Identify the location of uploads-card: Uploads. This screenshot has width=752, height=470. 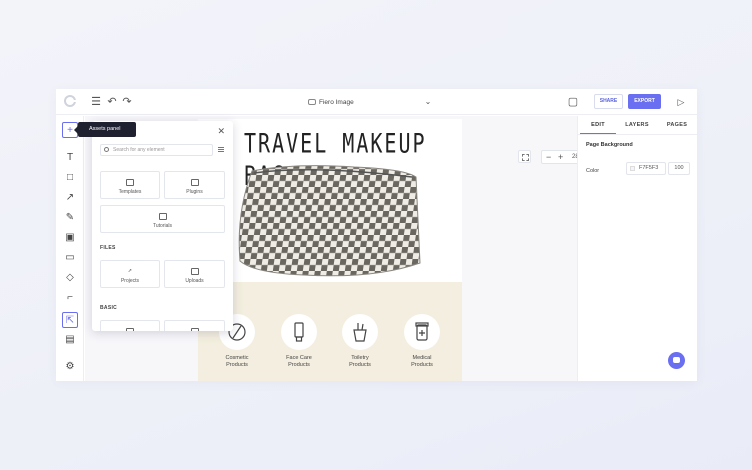
(194, 274).